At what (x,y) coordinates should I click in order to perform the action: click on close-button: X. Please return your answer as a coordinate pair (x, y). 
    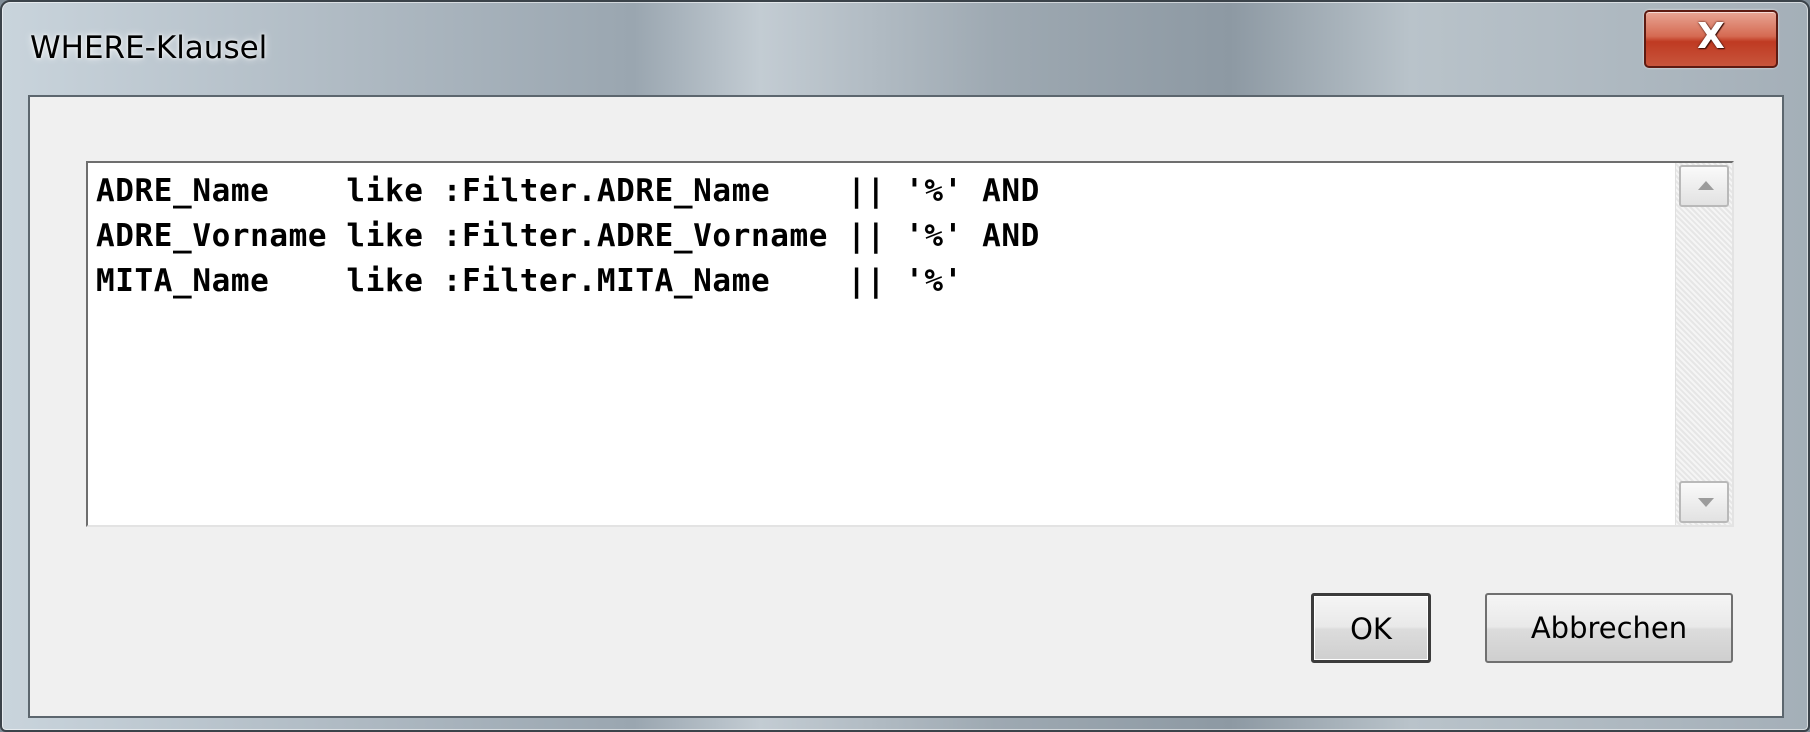
    Looking at the image, I should click on (1711, 39).